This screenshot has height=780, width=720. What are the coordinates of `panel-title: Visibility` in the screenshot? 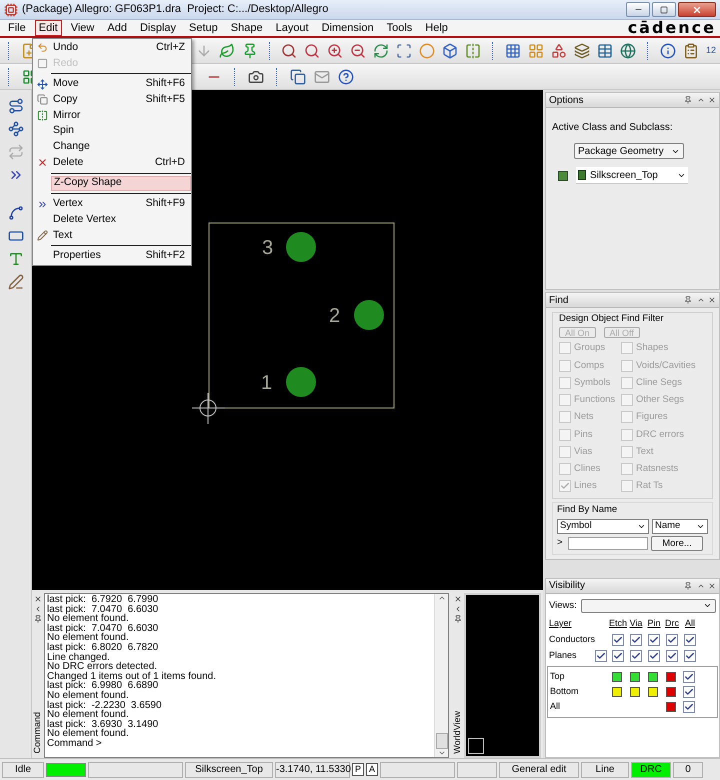 It's located at (567, 586).